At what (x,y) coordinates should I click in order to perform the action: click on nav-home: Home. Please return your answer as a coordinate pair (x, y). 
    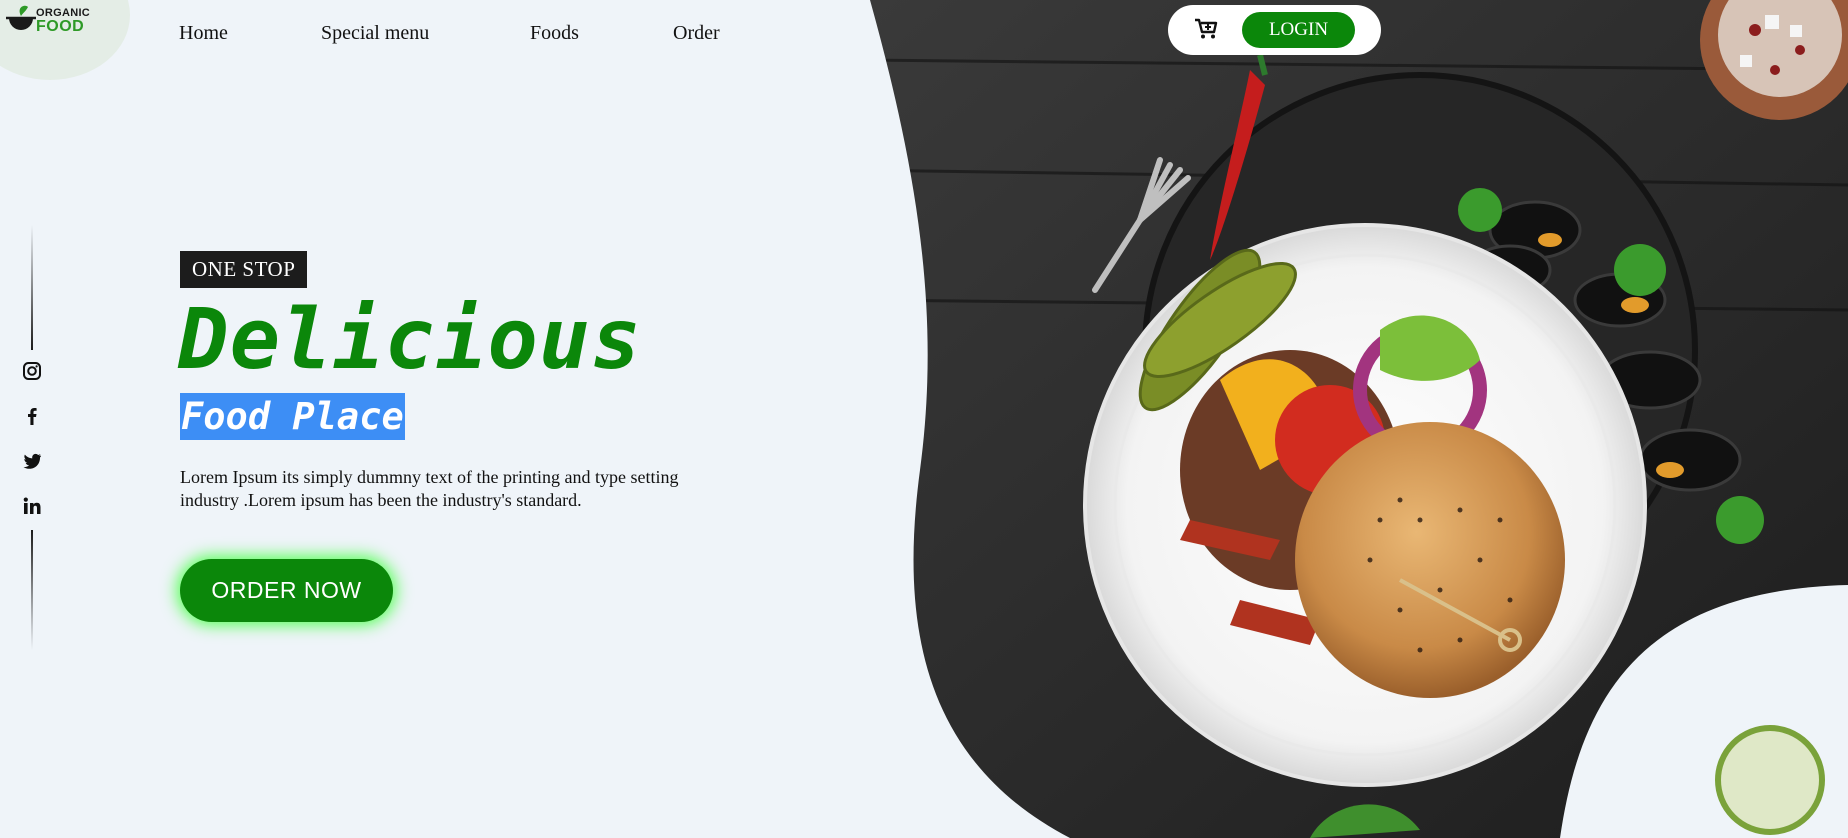
    Looking at the image, I should click on (203, 33).